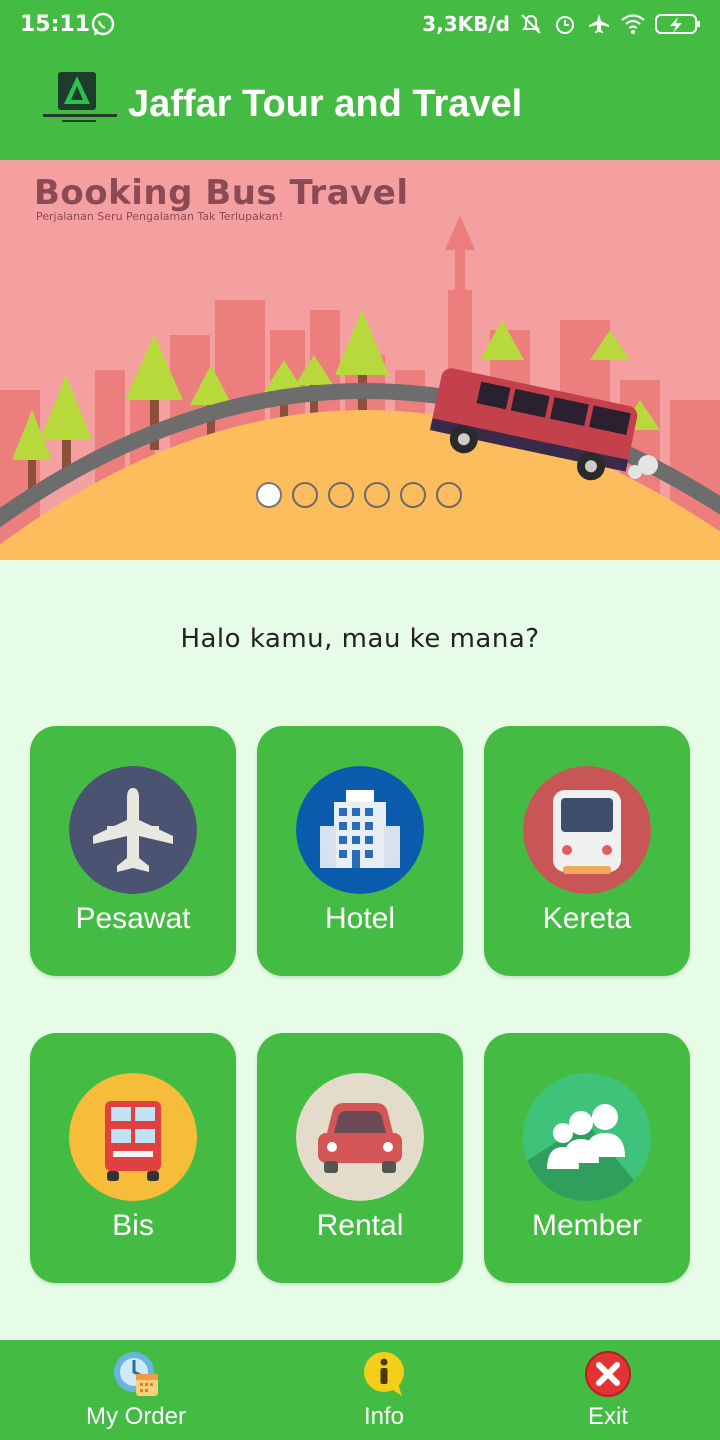 The width and height of the screenshot is (720, 1440). Describe the element at coordinates (133, 1137) in the screenshot. I see `bus-icon` at that location.